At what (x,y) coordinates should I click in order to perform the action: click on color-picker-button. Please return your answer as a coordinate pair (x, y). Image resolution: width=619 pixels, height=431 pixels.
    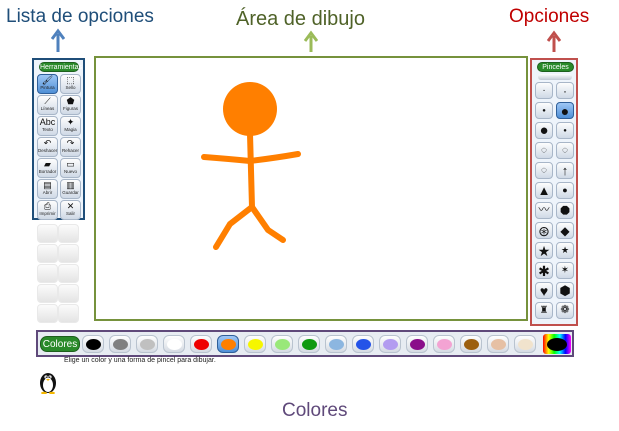
    Looking at the image, I should click on (557, 344).